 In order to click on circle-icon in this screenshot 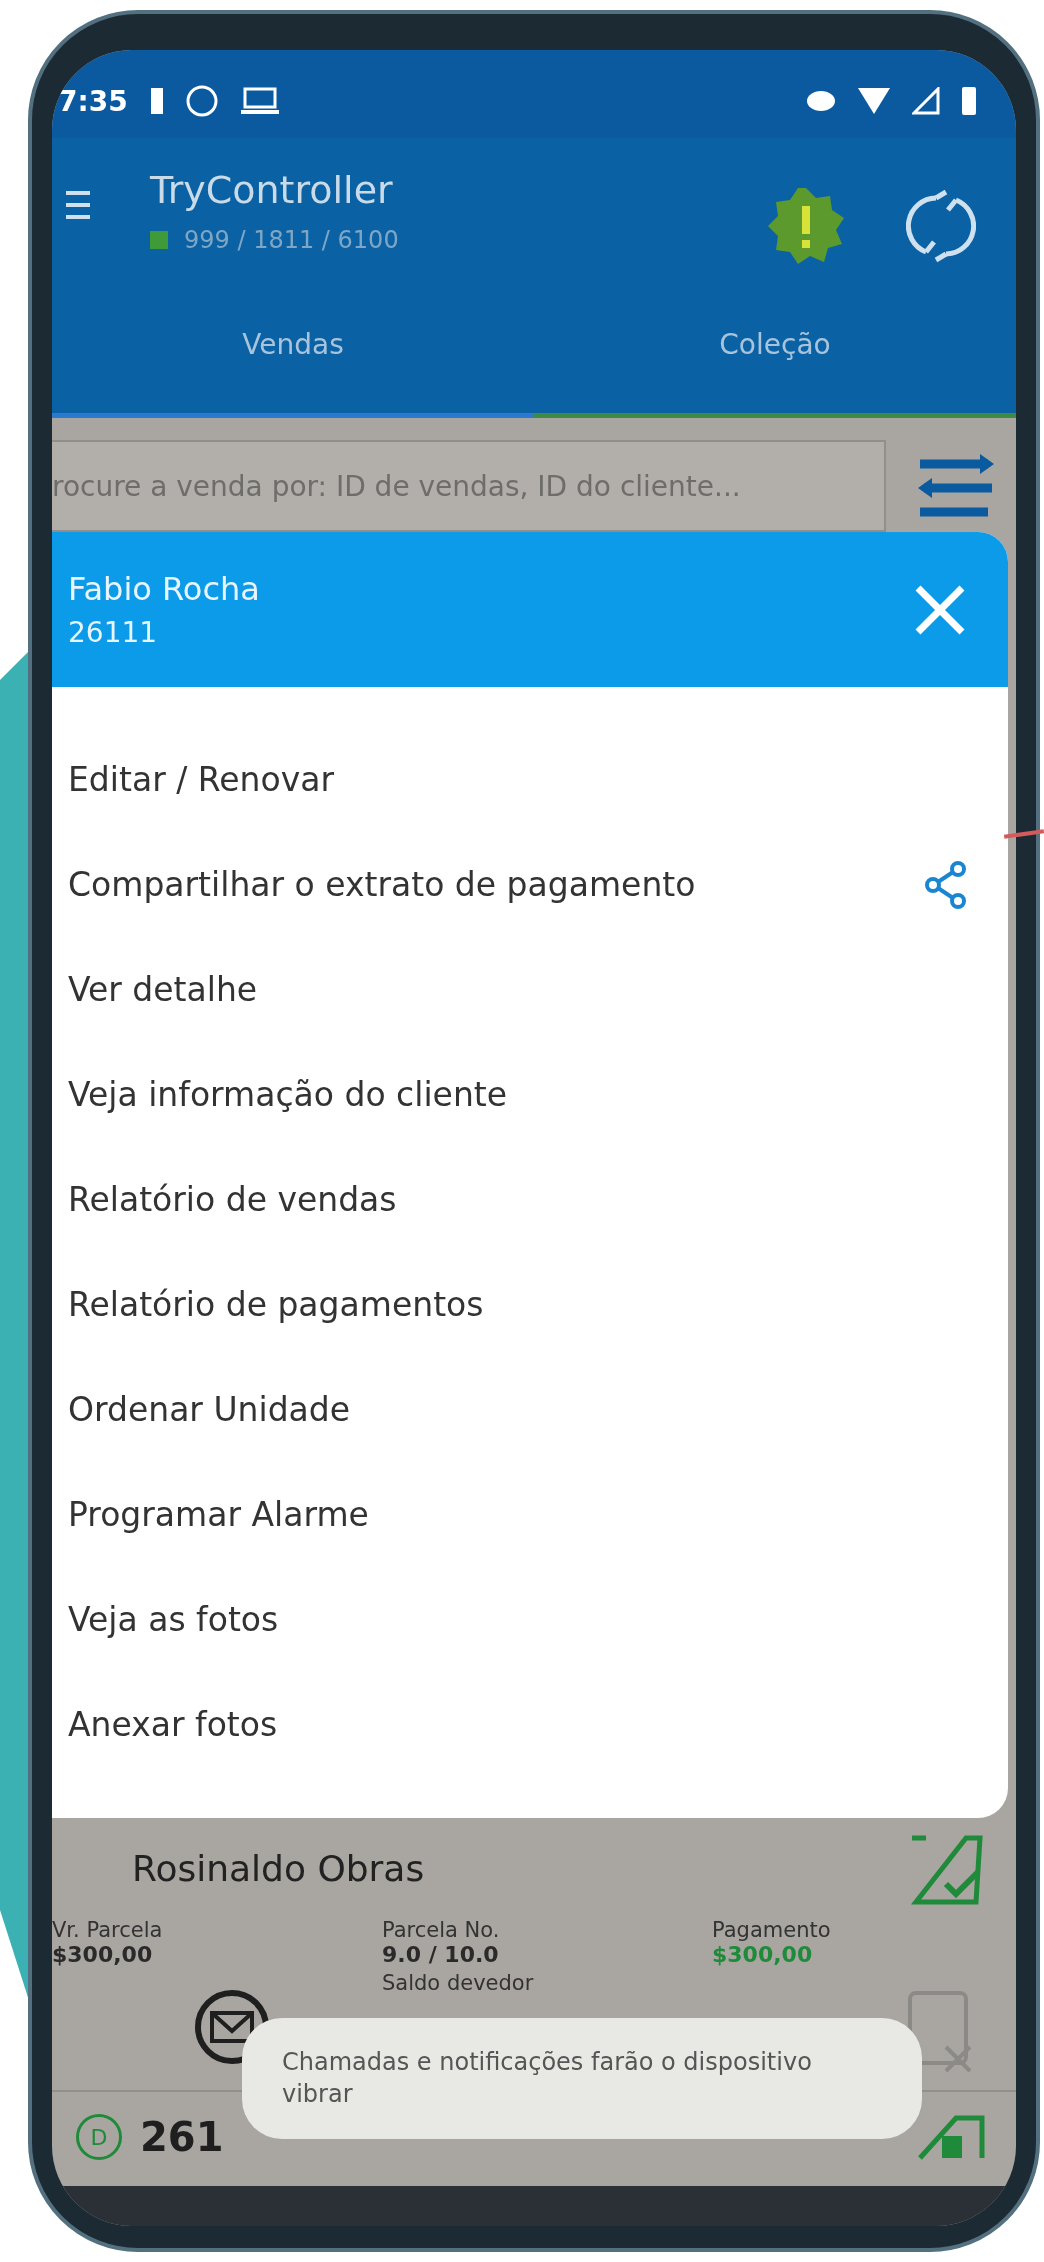, I will do `click(201, 101)`.